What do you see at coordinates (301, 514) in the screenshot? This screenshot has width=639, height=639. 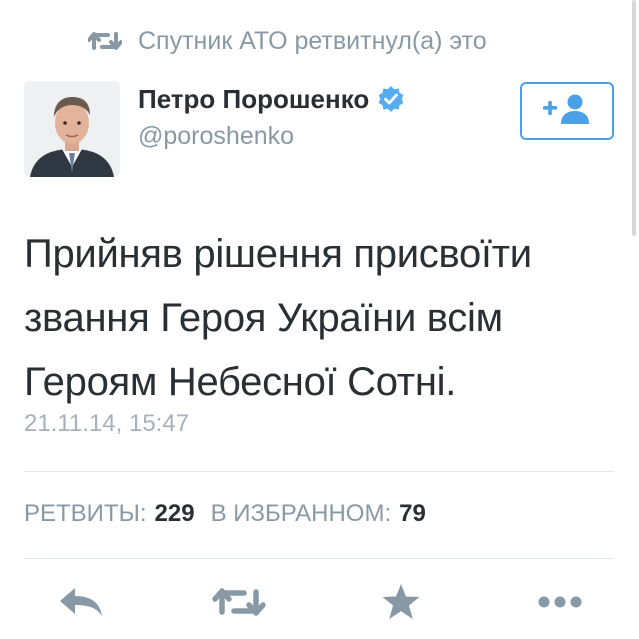 I see `favorites-label: В ИЗБРАННОМ:` at bounding box center [301, 514].